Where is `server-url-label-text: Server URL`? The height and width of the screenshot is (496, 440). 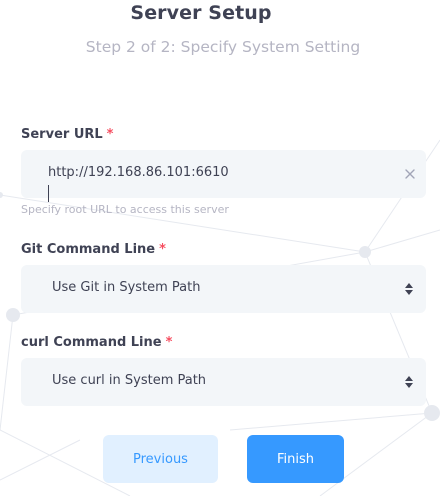 server-url-label-text: Server URL is located at coordinates (62, 134).